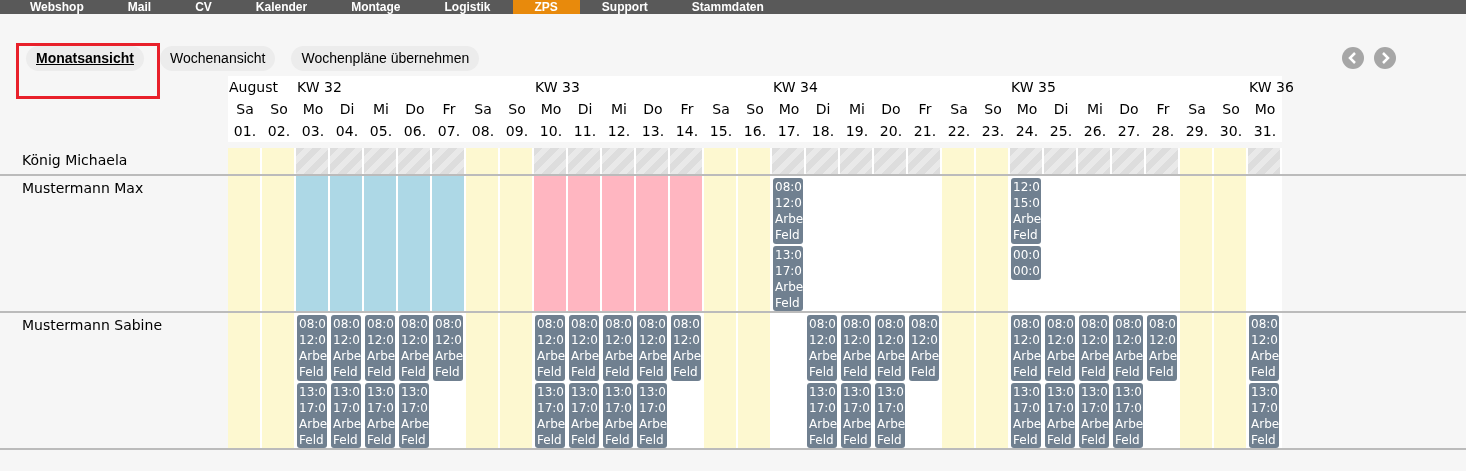 The width and height of the screenshot is (1466, 471). What do you see at coordinates (385, 58) in the screenshot?
I see `view-tab: Wochenpläne übernehmen` at bounding box center [385, 58].